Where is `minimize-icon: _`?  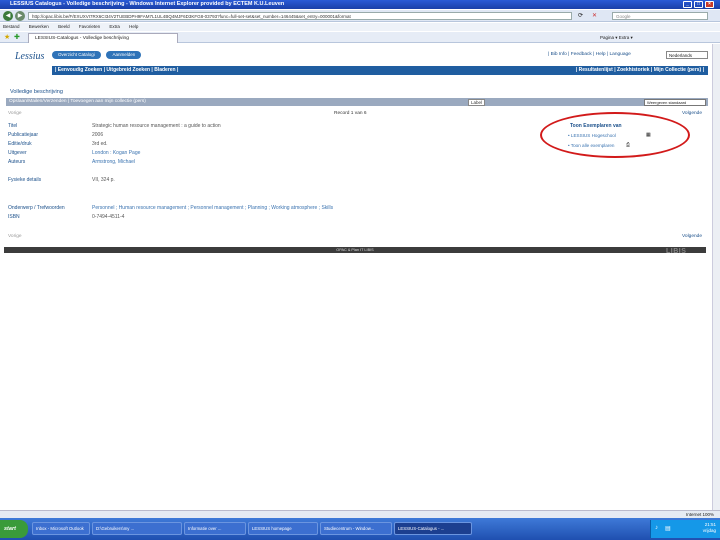
minimize-icon: _ is located at coordinates (687, 4).